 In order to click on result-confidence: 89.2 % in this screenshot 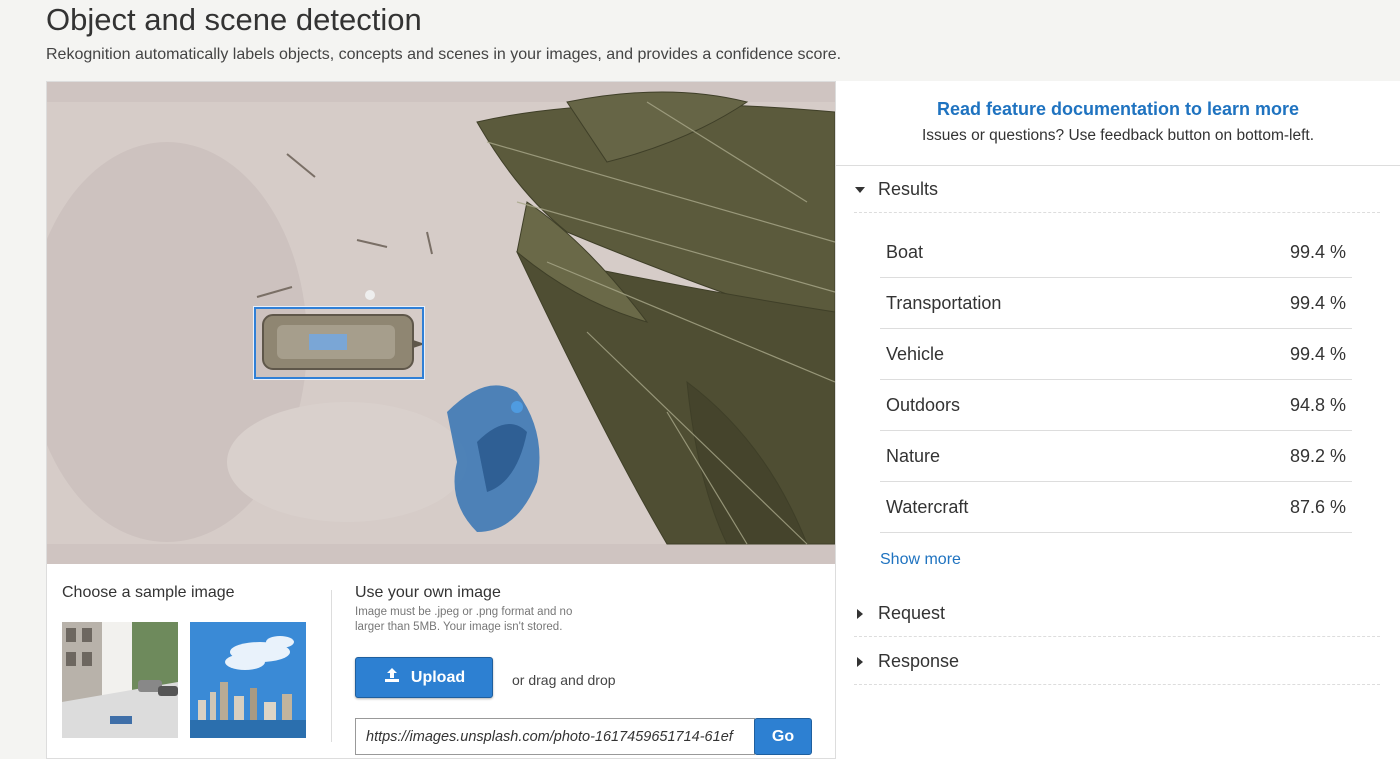, I will do `click(1317, 455)`.